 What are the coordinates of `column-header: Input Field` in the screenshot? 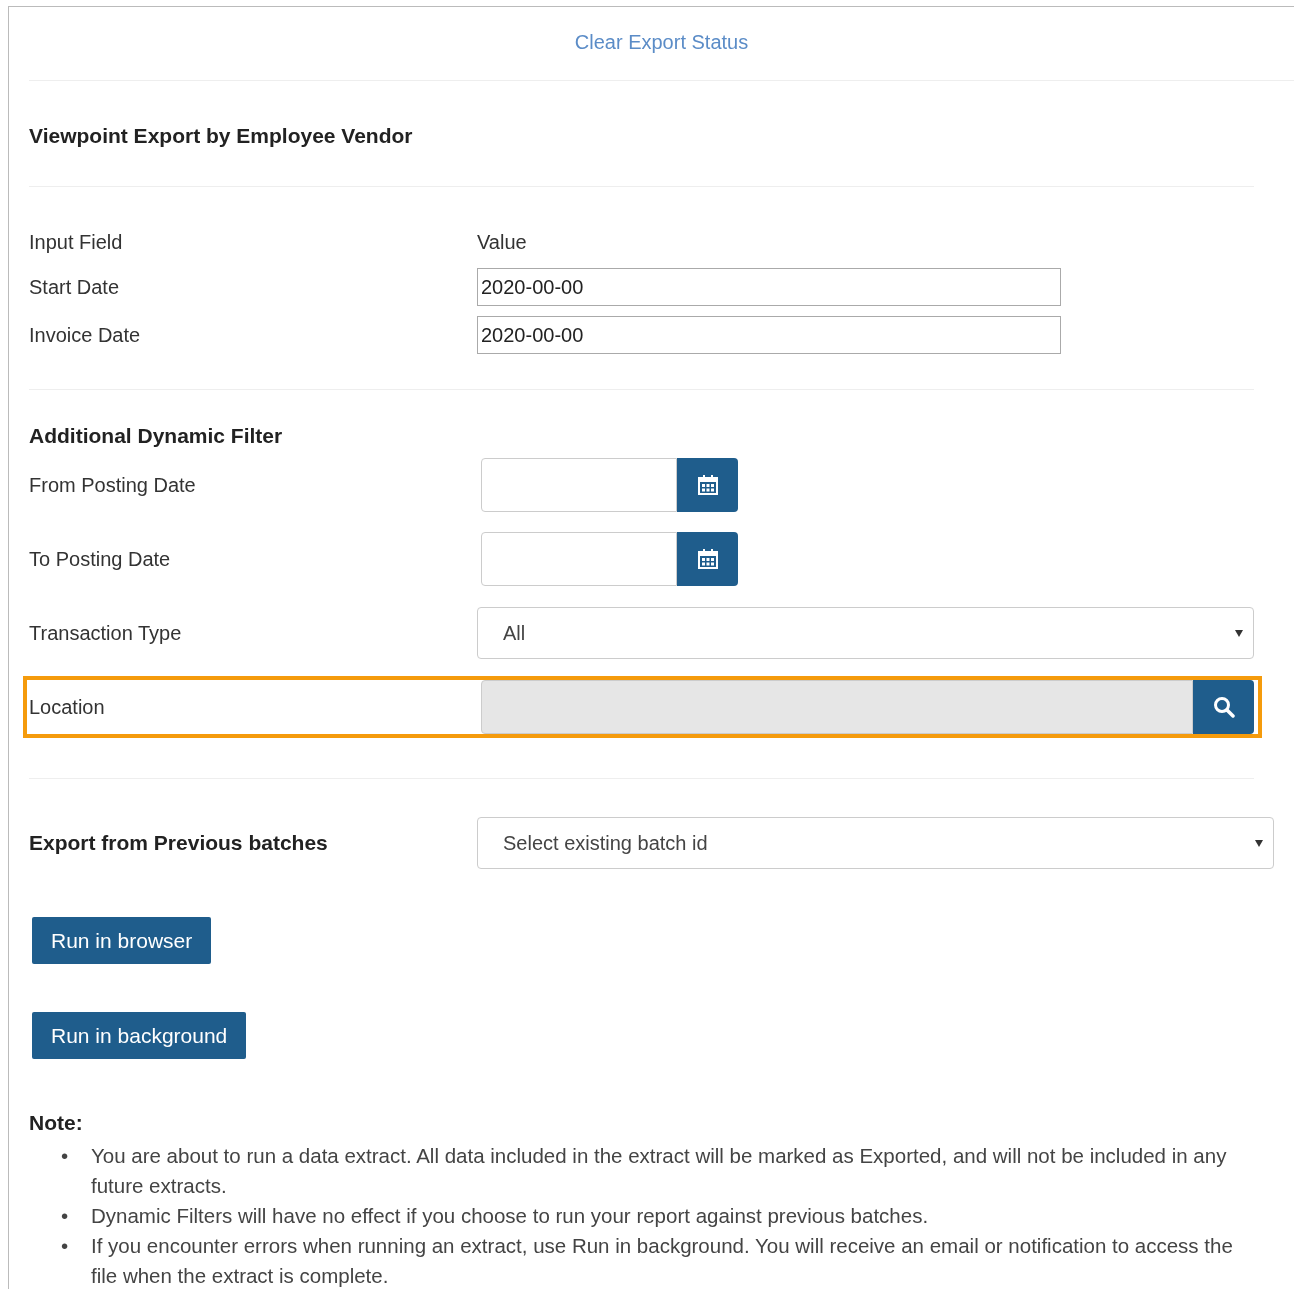 It's located at (76, 242).